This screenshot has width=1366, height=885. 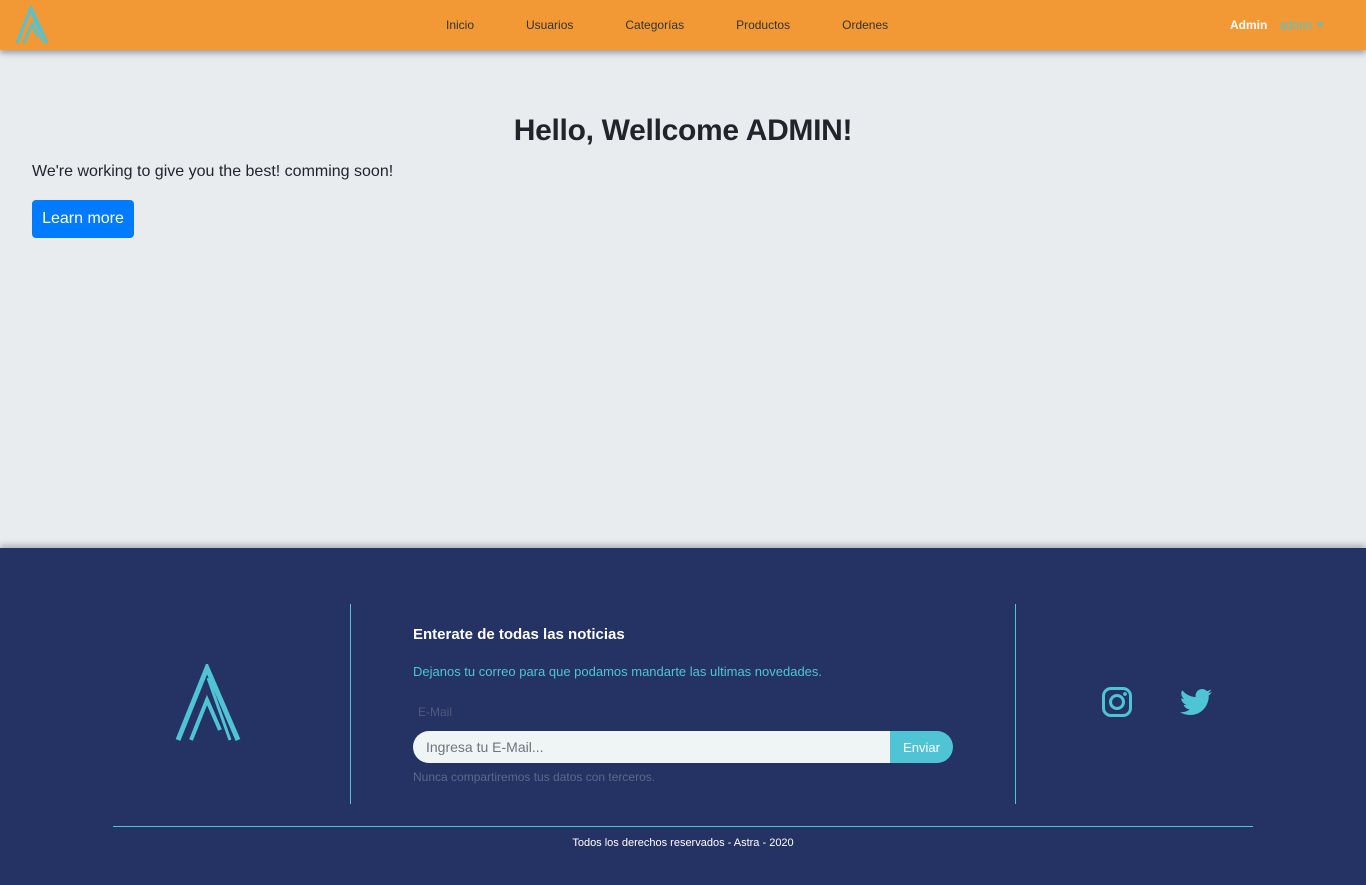 What do you see at coordinates (651, 747) in the screenshot?
I see `email-input` at bounding box center [651, 747].